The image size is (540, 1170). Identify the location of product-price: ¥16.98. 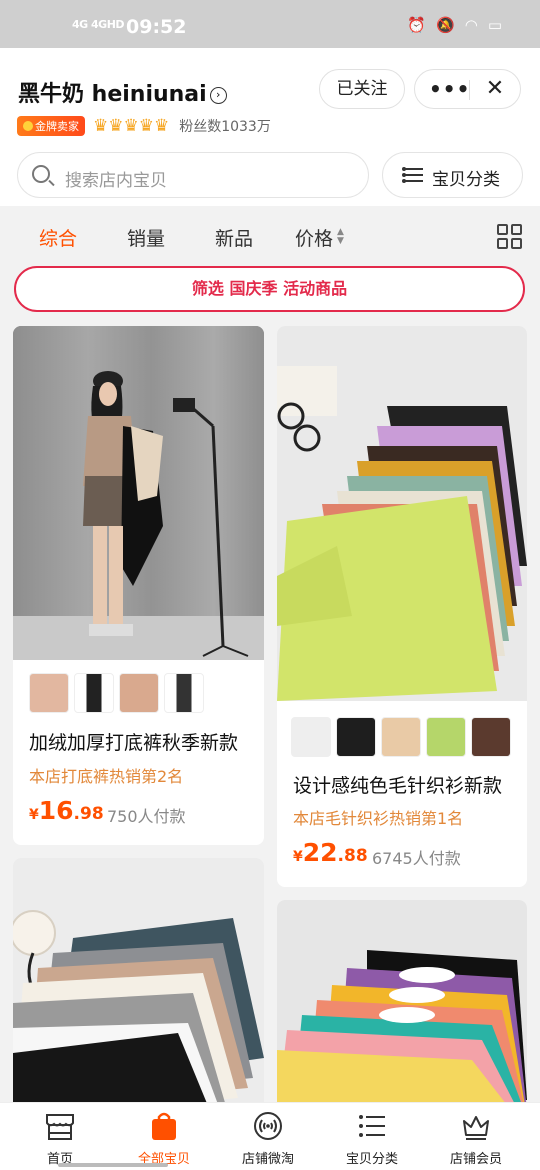
(66, 810).